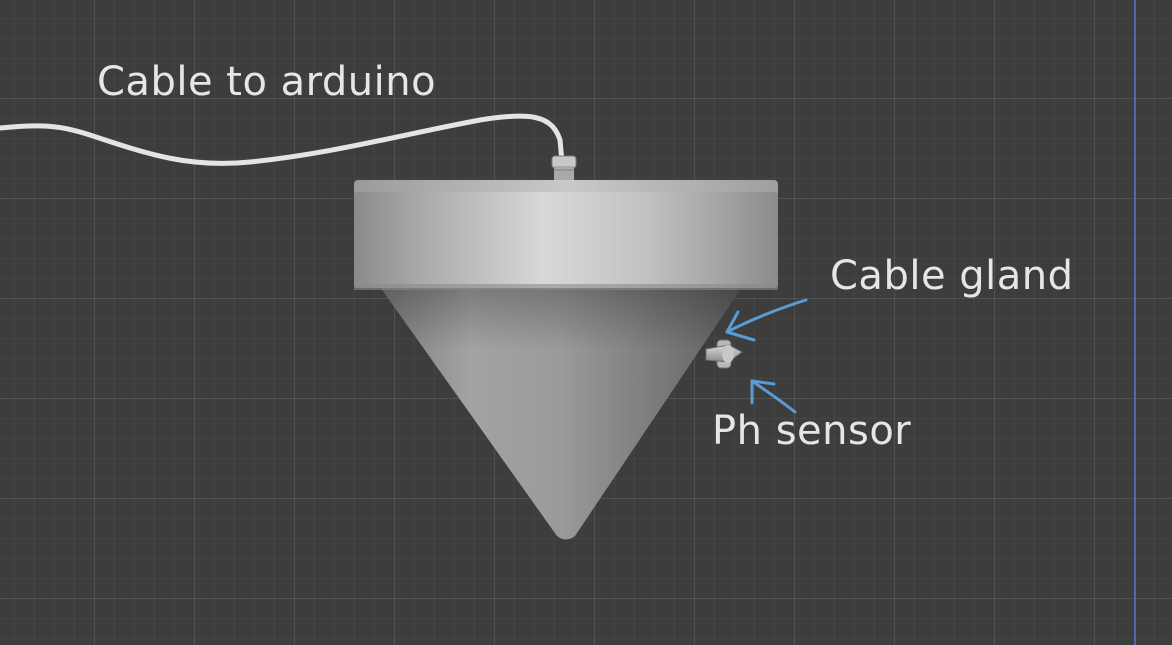 The image size is (1172, 645). I want to click on cable-to-arduino, so click(282, 139).